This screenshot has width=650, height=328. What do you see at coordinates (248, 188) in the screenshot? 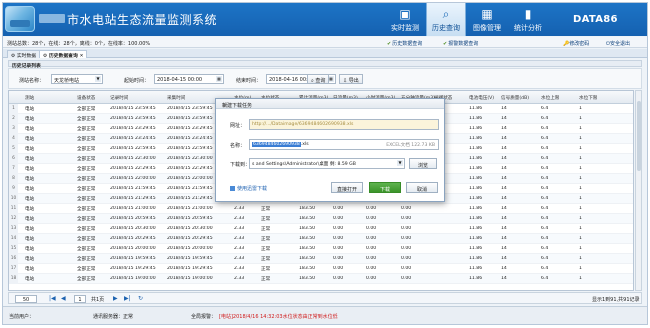
I see `use-xunlei-link: 使用迅雷下载` at bounding box center [248, 188].